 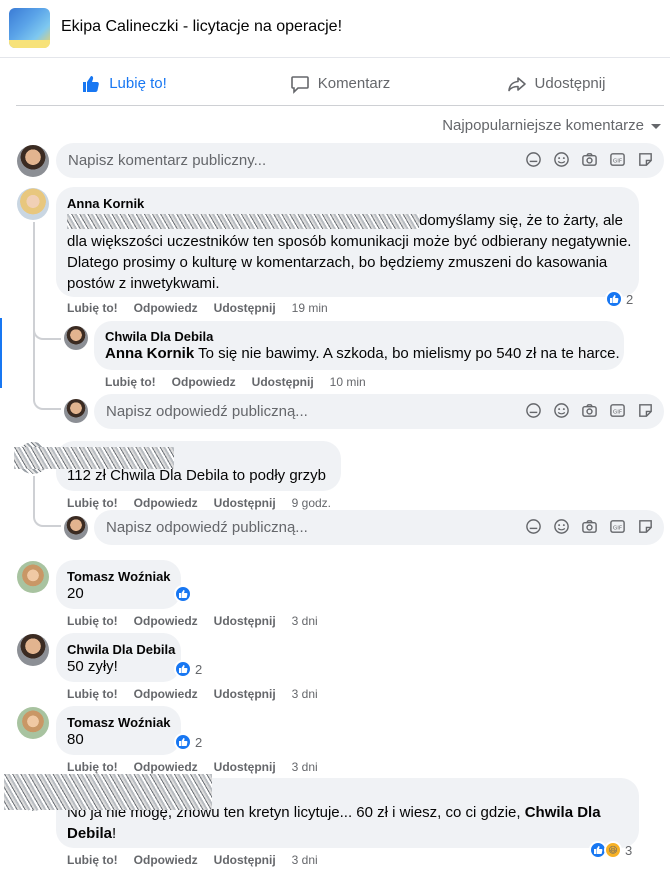 What do you see at coordinates (629, 850) in the screenshot?
I see `reaction-count: 3` at bounding box center [629, 850].